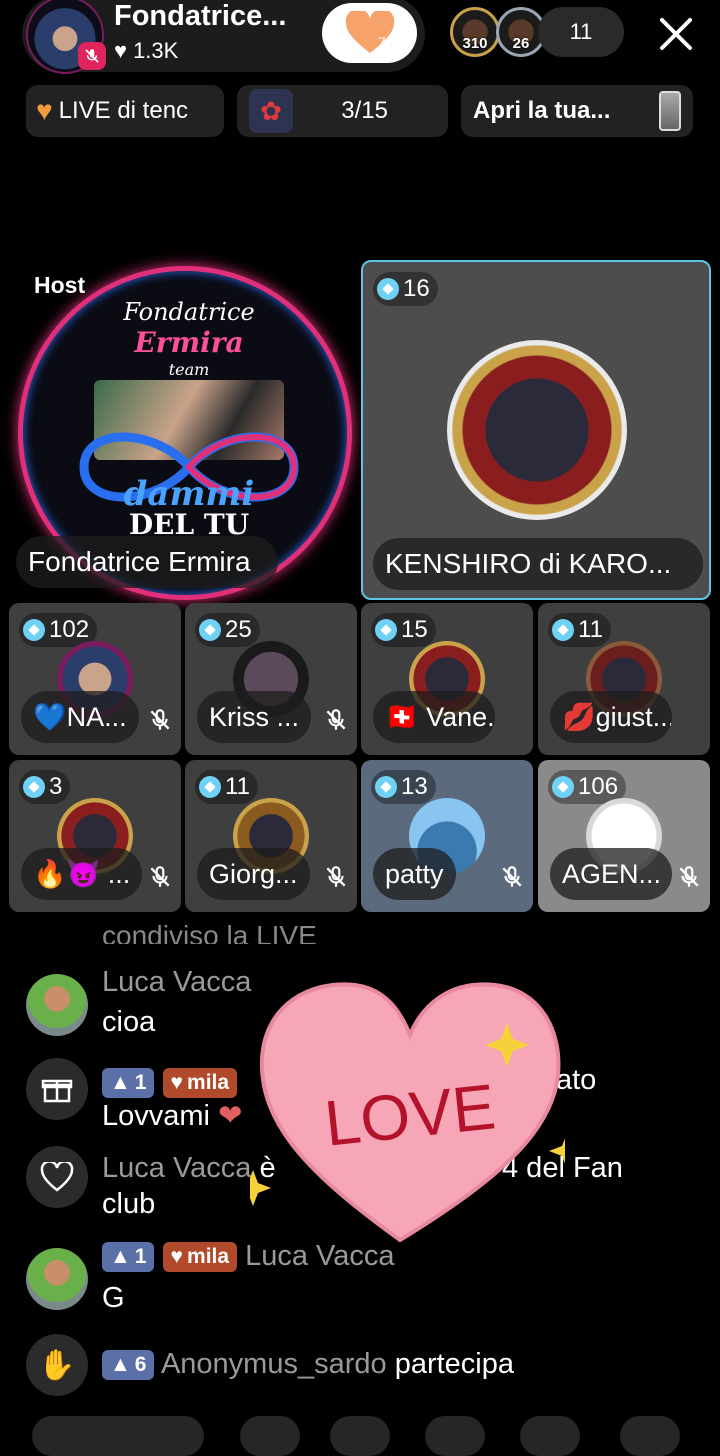  I want to click on likes-count: 1.3K, so click(156, 50).